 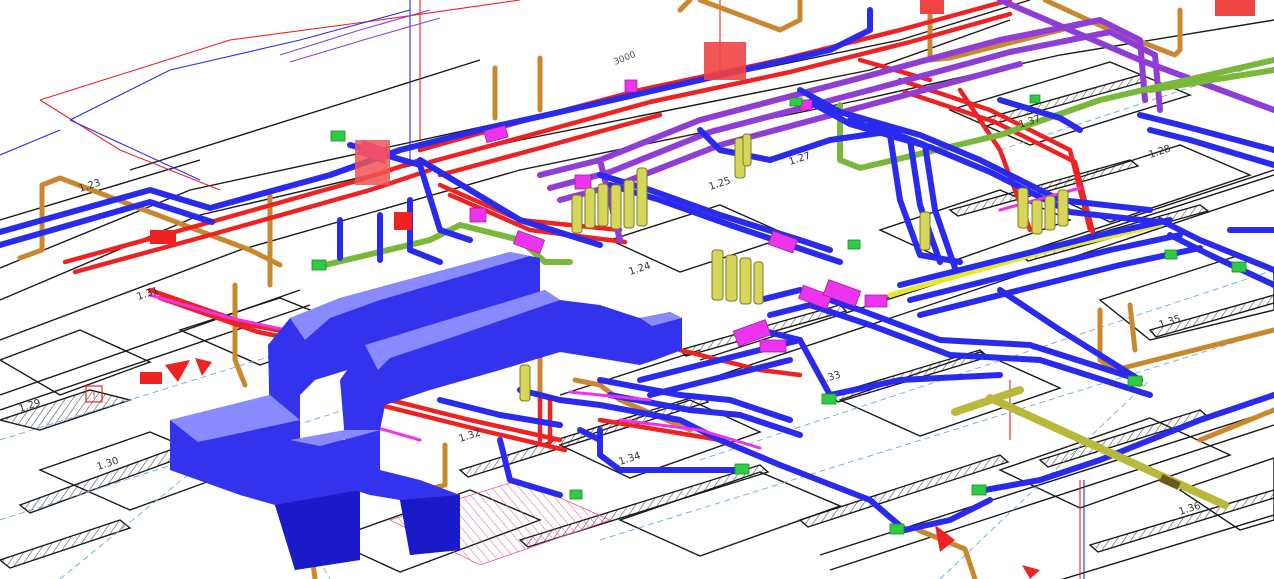 What do you see at coordinates (640, 269) in the screenshot?
I see `room-tag: 1.24` at bounding box center [640, 269].